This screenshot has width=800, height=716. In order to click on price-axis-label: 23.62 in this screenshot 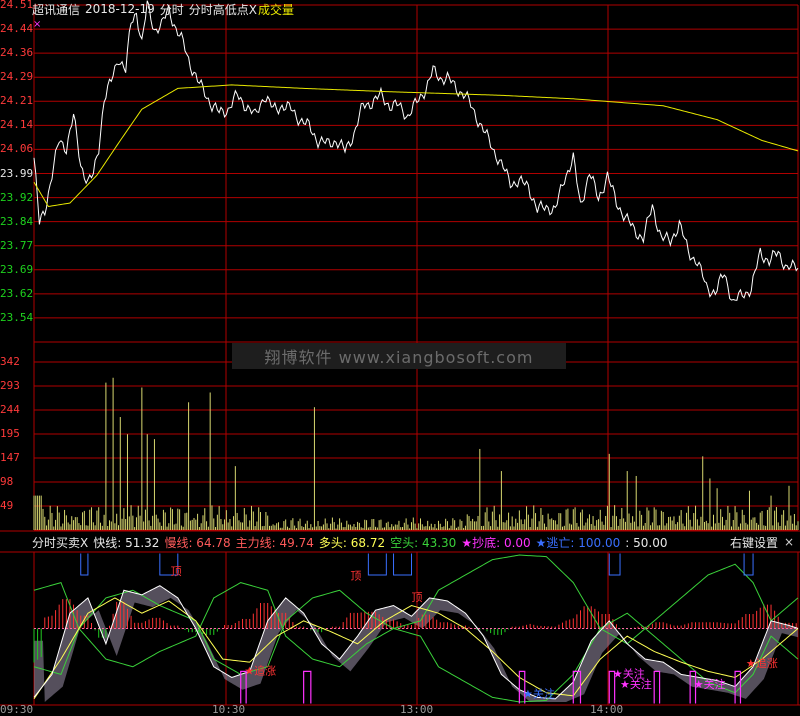, I will do `click(17, 293)`.